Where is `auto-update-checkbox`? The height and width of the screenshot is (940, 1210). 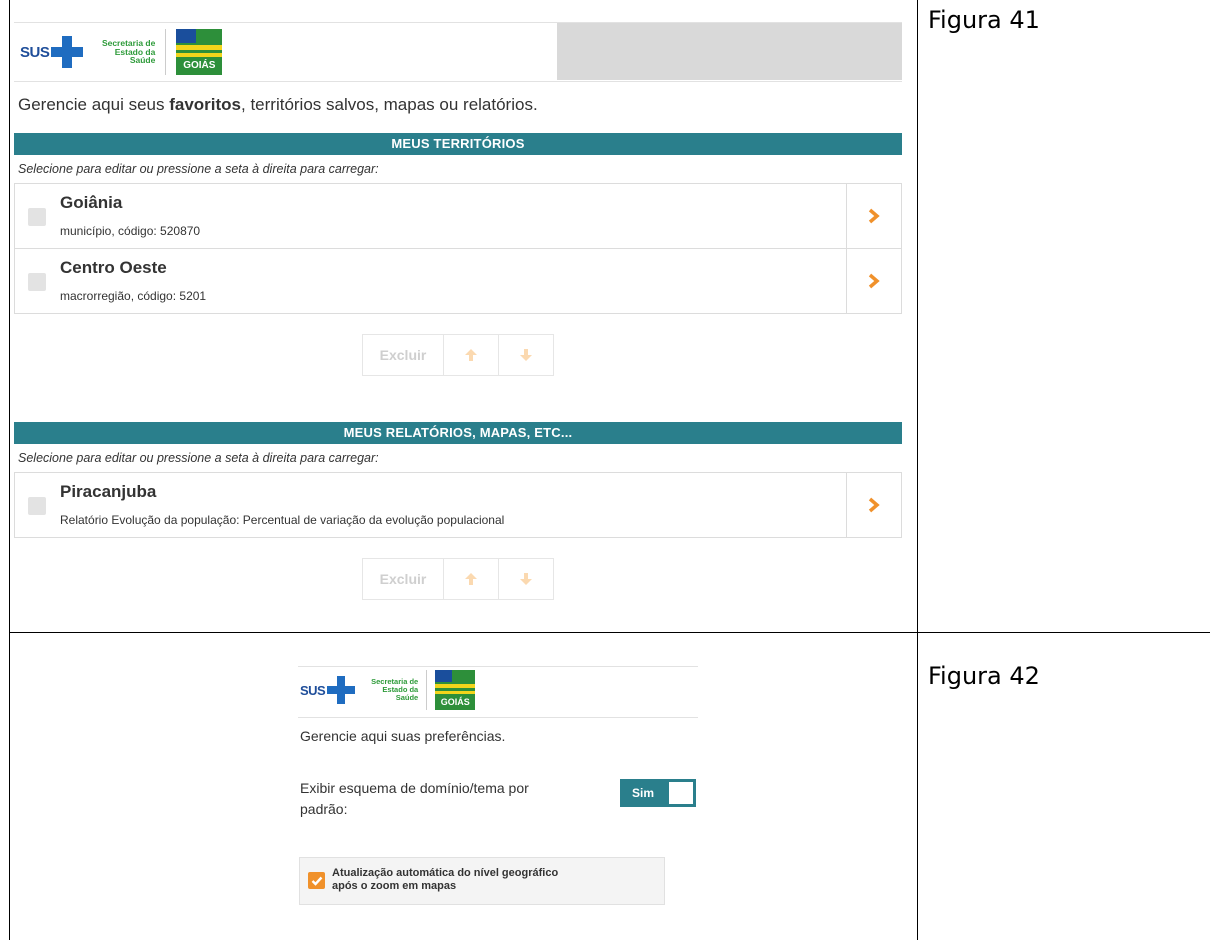 auto-update-checkbox is located at coordinates (316, 880).